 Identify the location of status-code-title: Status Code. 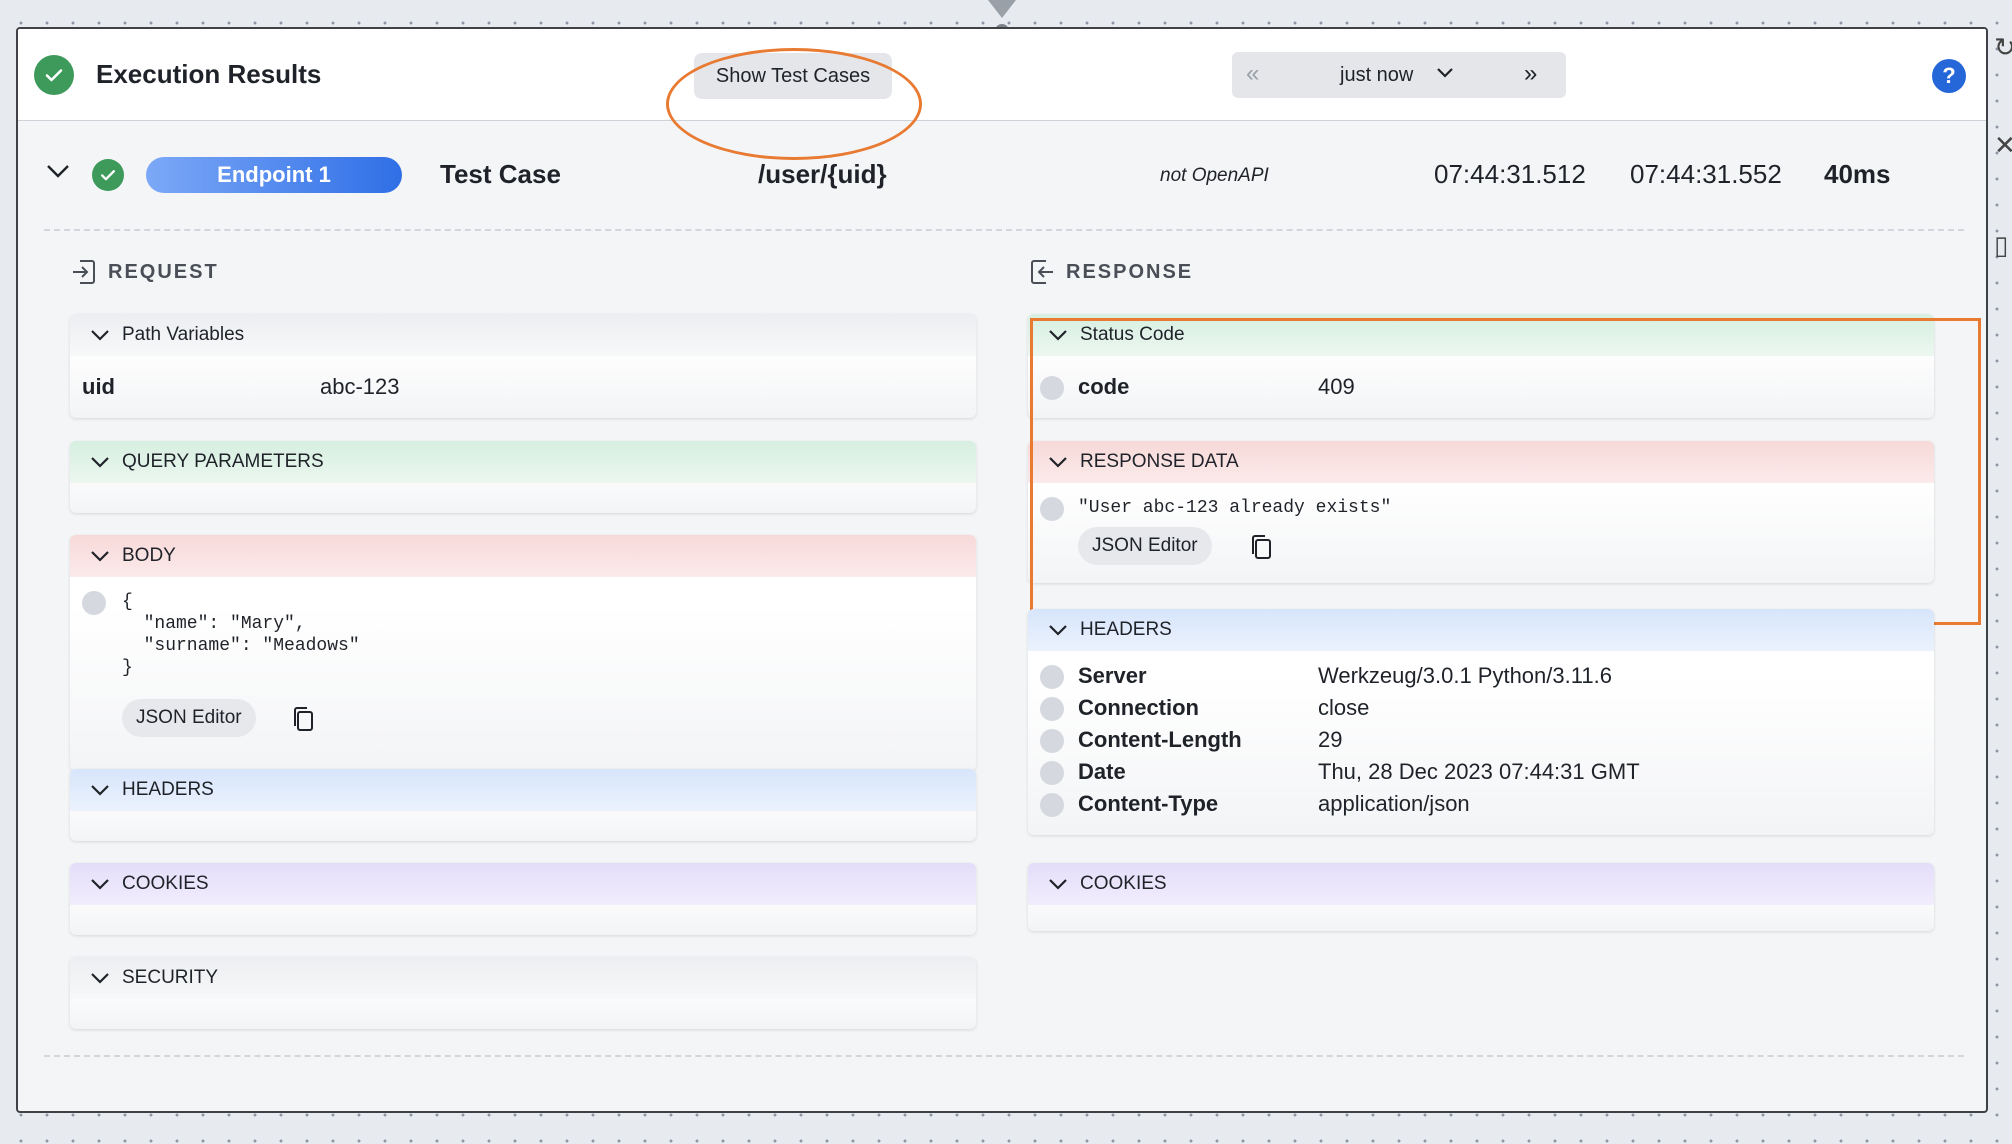
(1132, 334).